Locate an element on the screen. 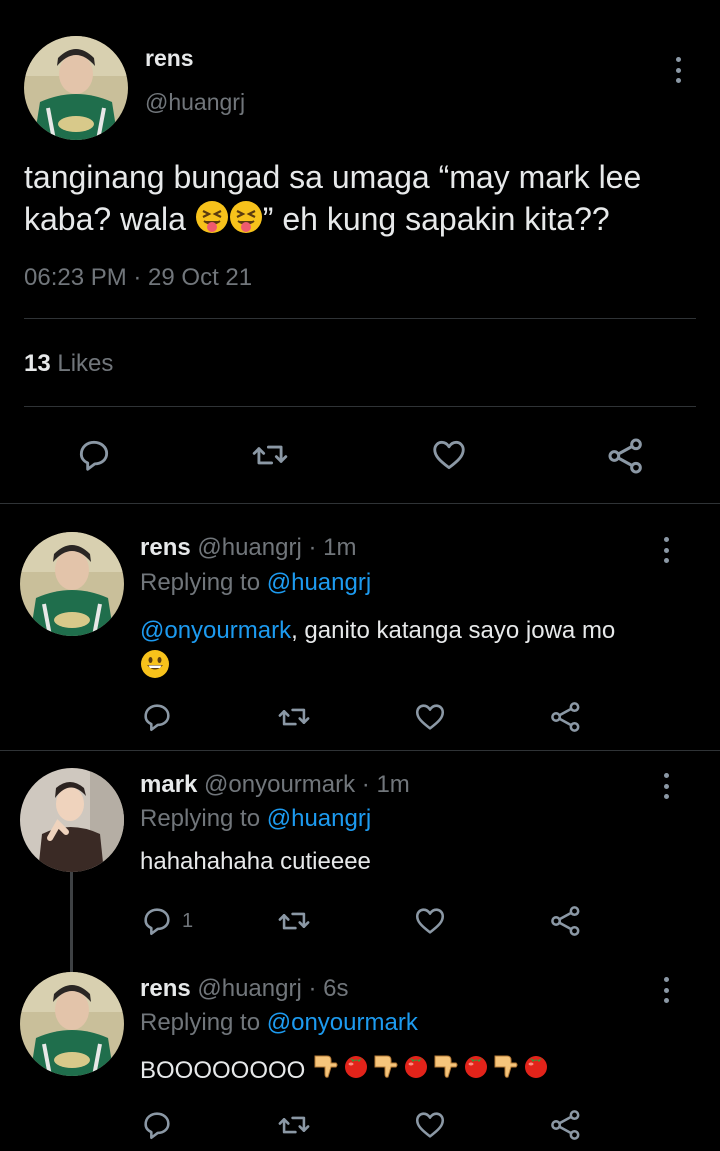  tweet-text-line-2: kaba? wala ” eh kung sapakin kita?? is located at coordinates (364, 221).